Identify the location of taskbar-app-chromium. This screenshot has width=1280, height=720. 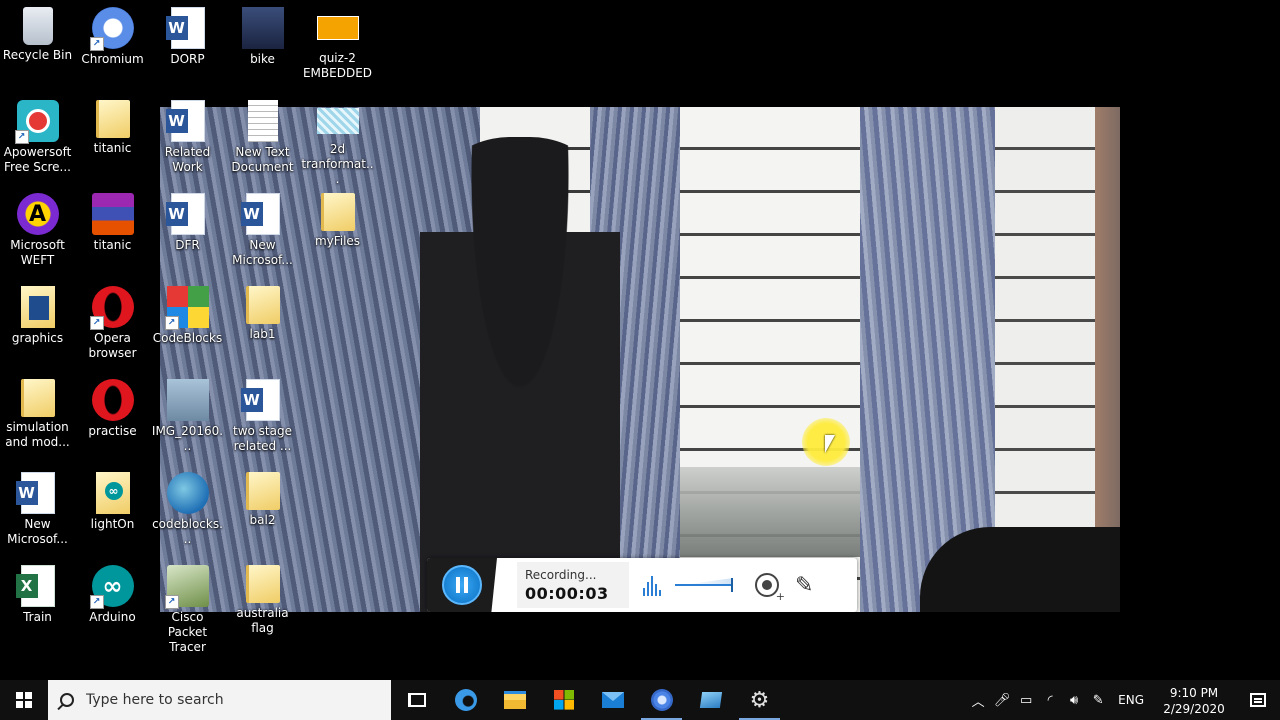
(661, 700).